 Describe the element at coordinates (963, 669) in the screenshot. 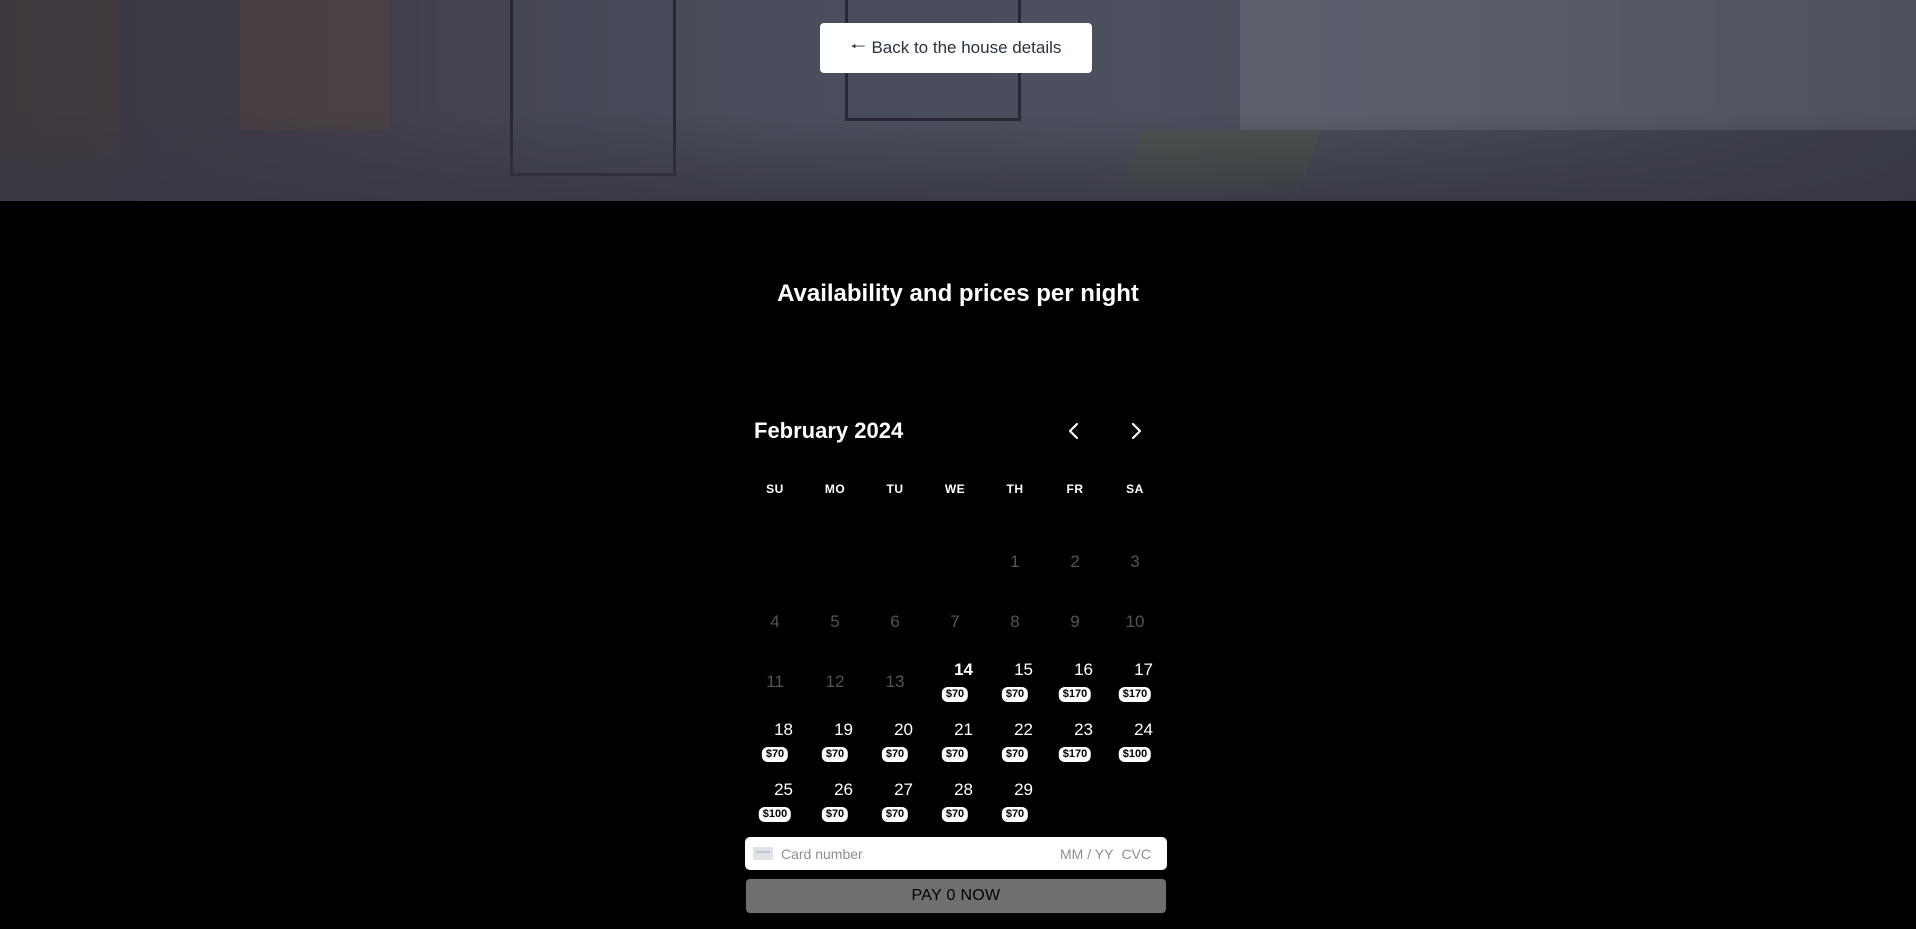

I see `day-number: 14` at that location.